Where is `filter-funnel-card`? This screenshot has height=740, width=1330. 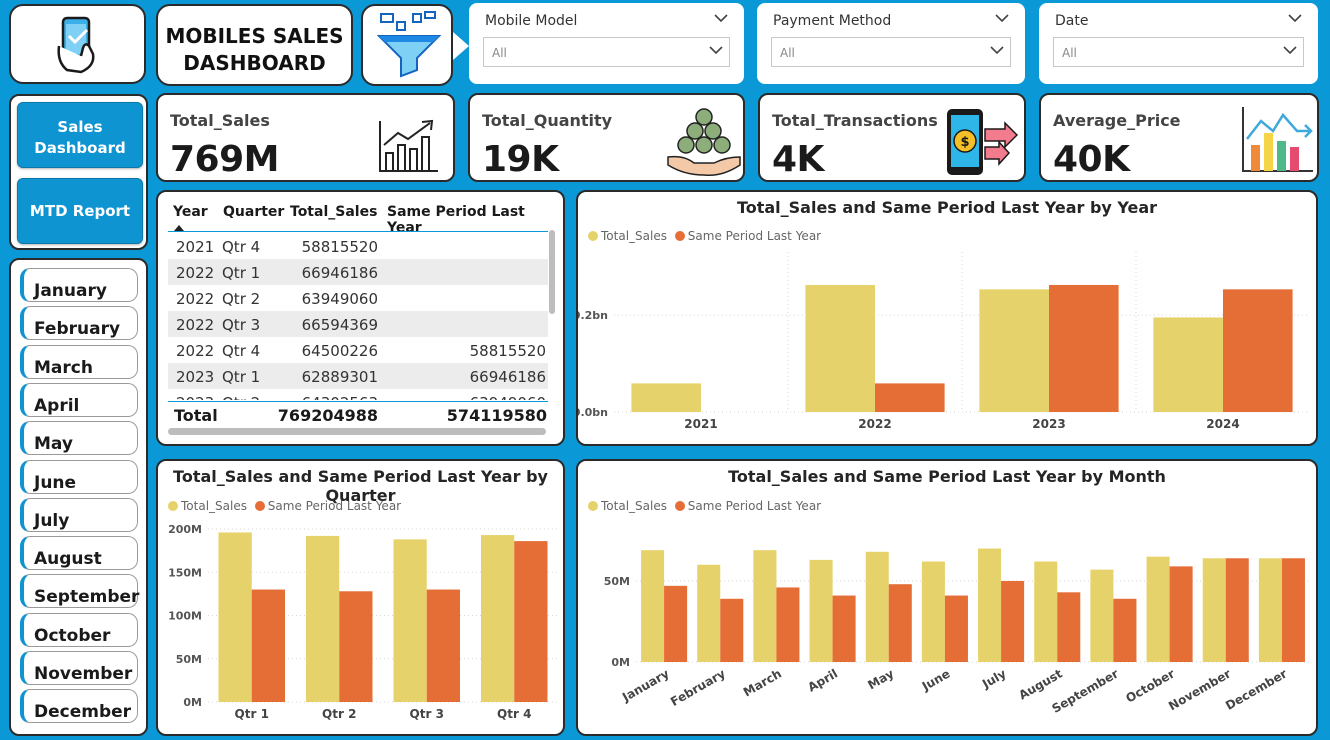 filter-funnel-card is located at coordinates (407, 45).